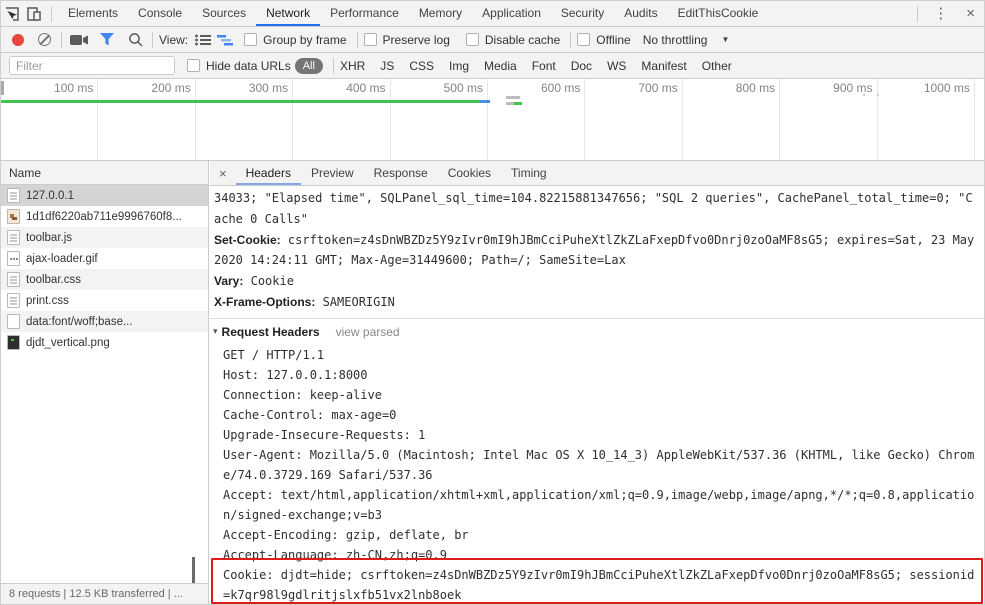  I want to click on tab-application: Application, so click(511, 13).